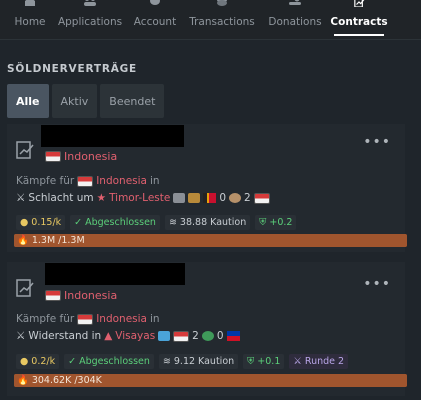 The width and height of the screenshot is (421, 400). I want to click on damage-progress-bar: 🔥 304.62K /304K, so click(210, 380).